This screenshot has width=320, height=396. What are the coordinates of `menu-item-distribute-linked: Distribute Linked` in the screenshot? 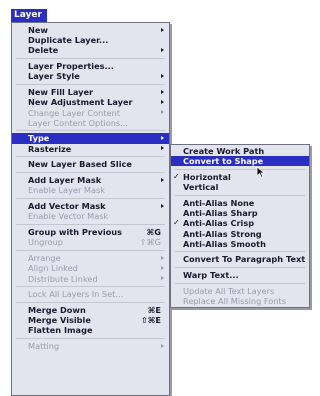 It's located at (90, 279).